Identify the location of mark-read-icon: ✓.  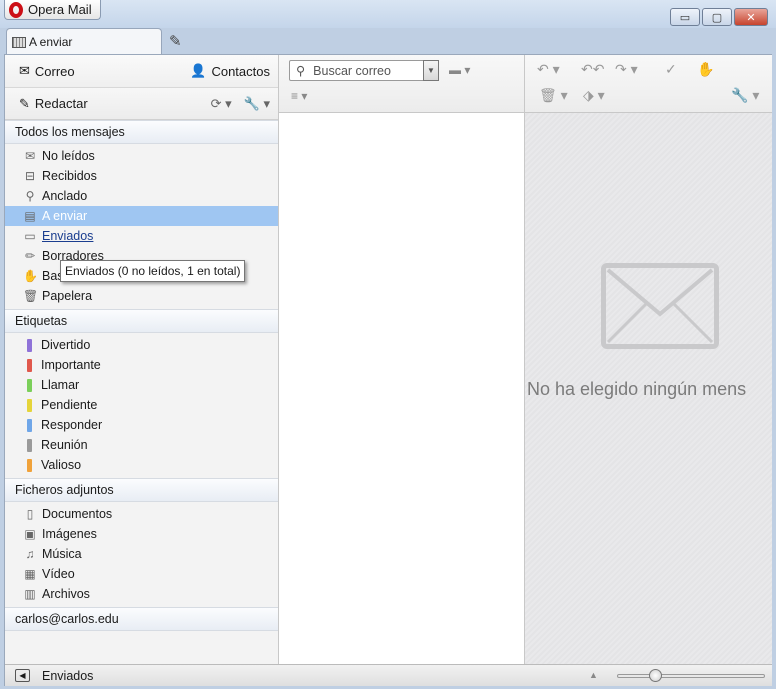
(671, 69).